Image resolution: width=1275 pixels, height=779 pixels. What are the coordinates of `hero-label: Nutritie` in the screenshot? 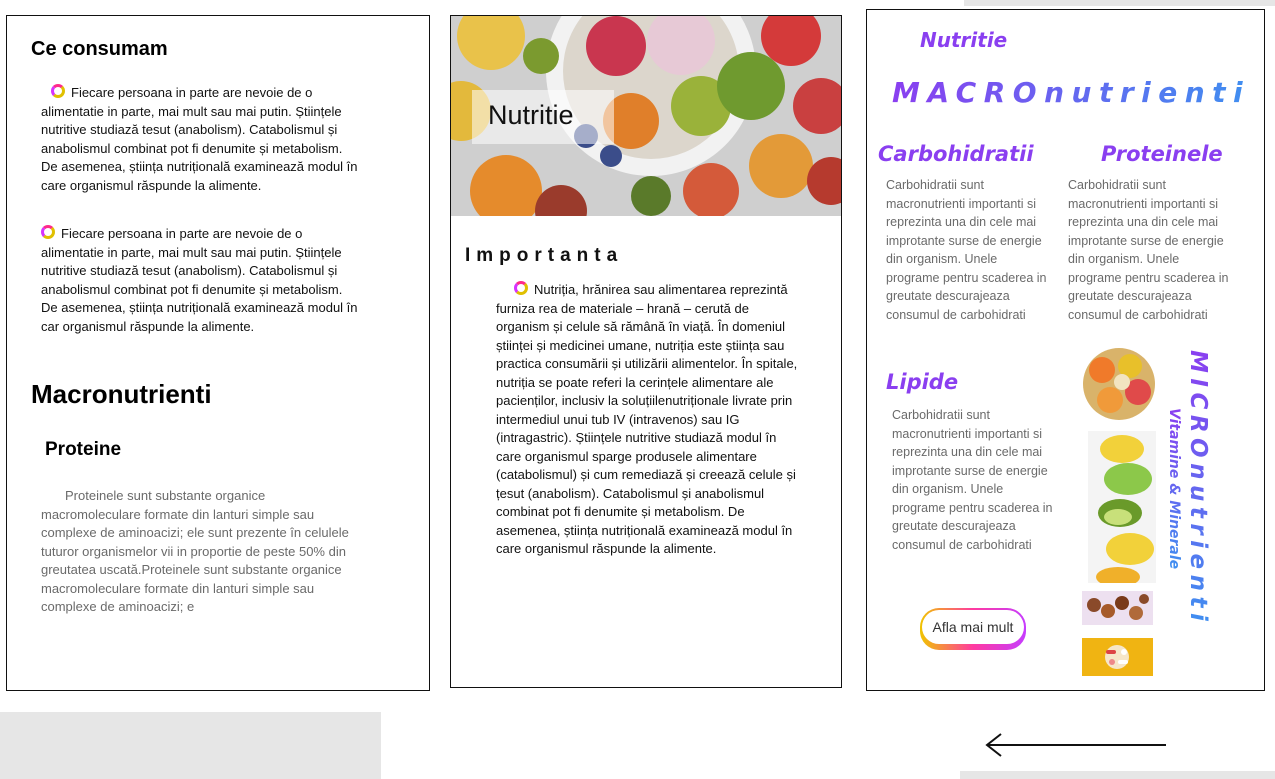 It's located at (531, 115).